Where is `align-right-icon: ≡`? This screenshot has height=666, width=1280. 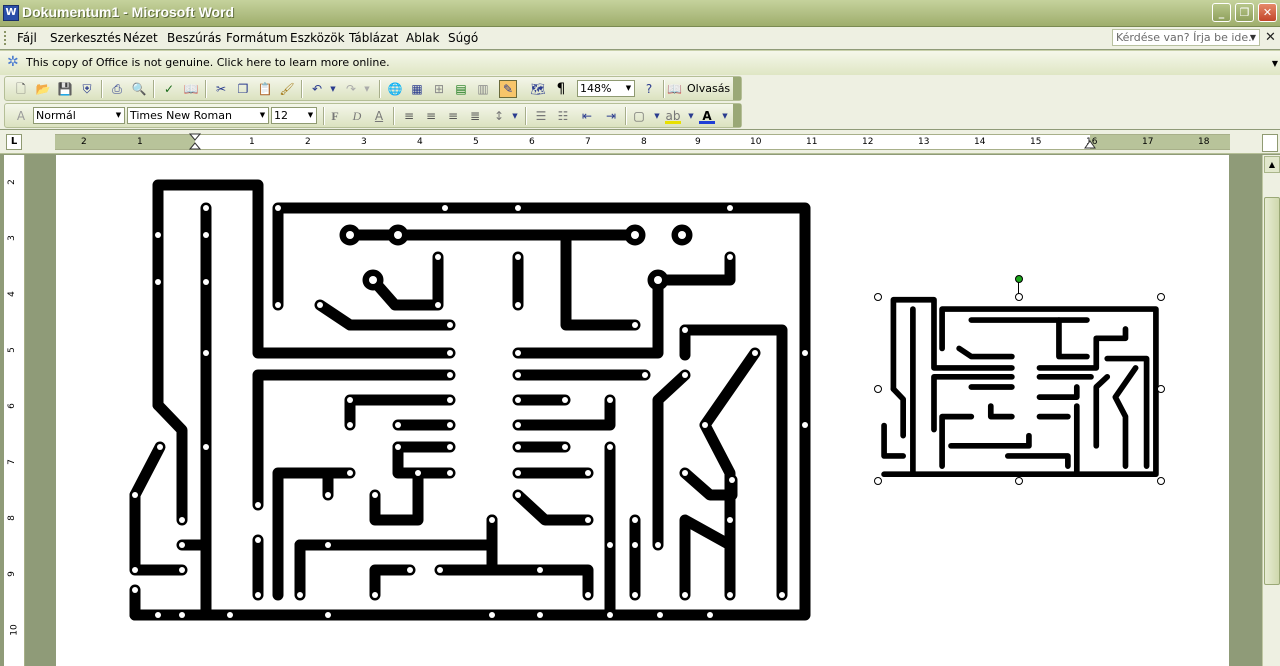 align-right-icon: ≡ is located at coordinates (453, 116).